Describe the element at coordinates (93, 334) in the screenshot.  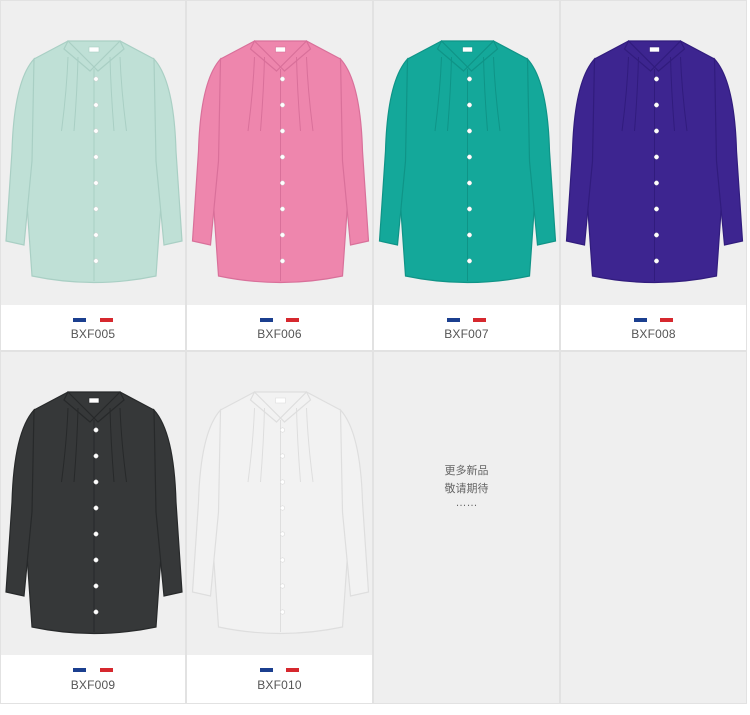
I see `product-code: BXF005` at that location.